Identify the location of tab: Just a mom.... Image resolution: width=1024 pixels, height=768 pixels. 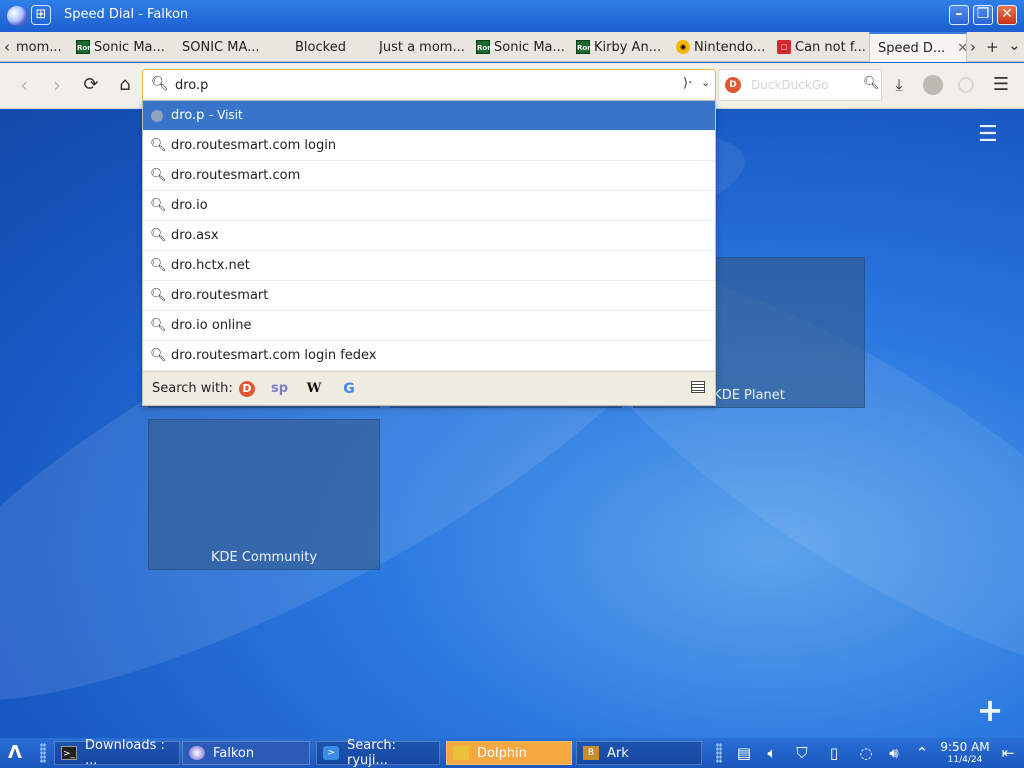
(424, 47).